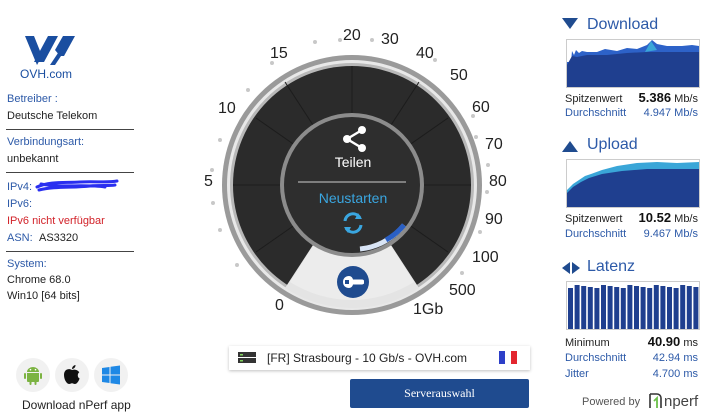 This screenshot has height=420, width=717. I want to click on gauge-label-40: 40, so click(425, 53).